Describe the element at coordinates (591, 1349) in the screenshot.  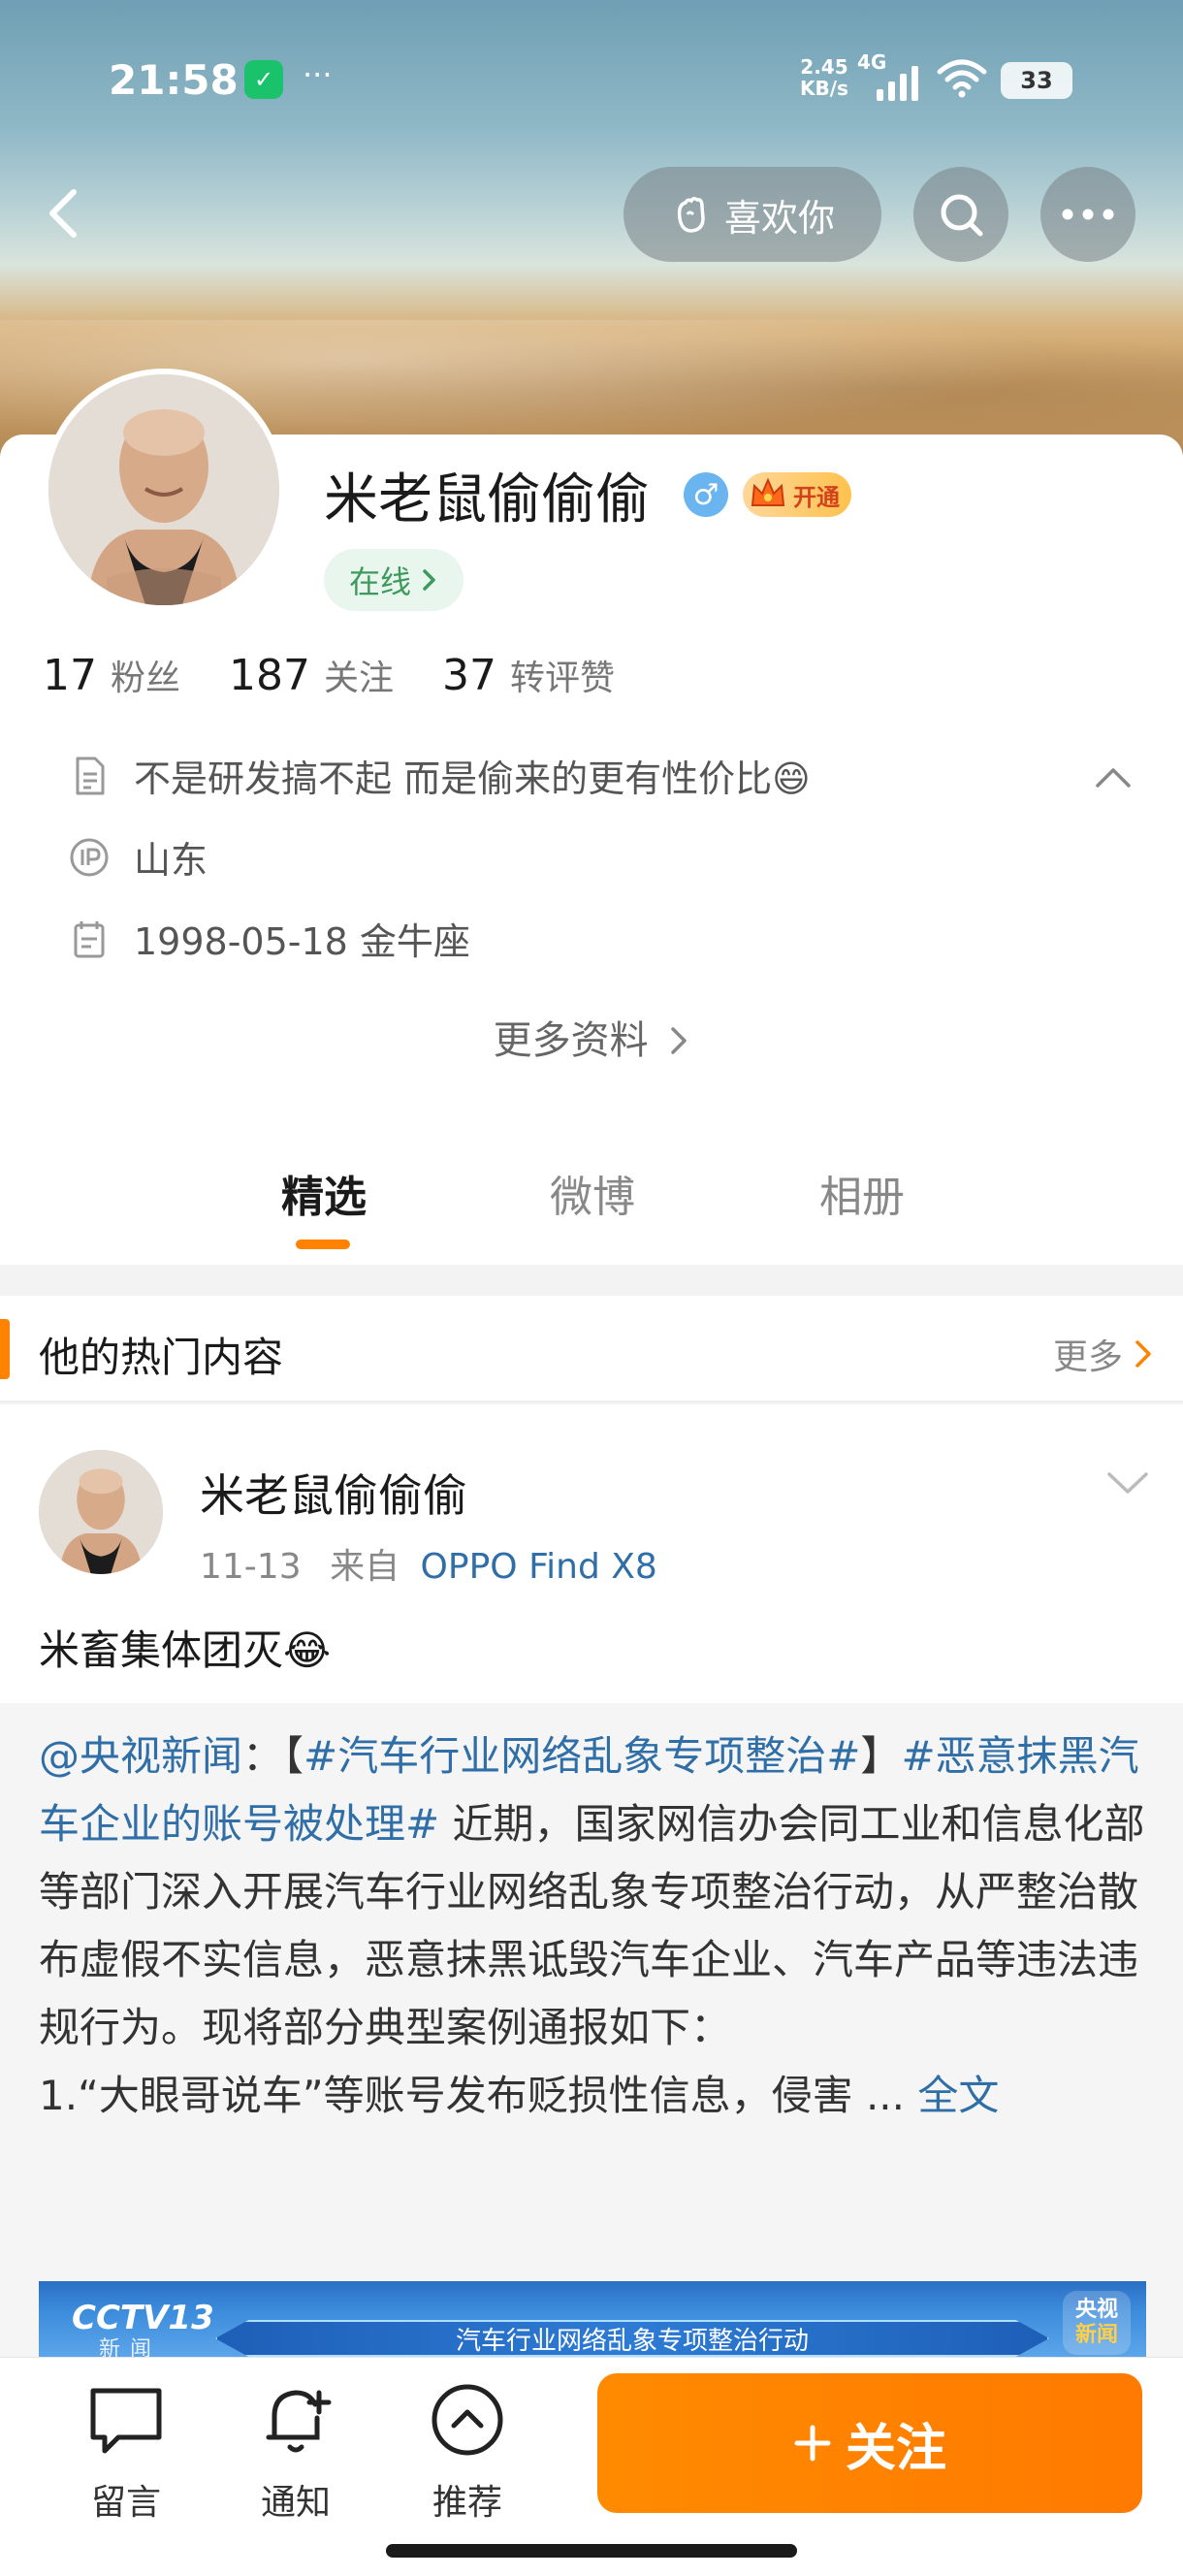
I see `hot-content-header: 他的热门内容 更多` at that location.